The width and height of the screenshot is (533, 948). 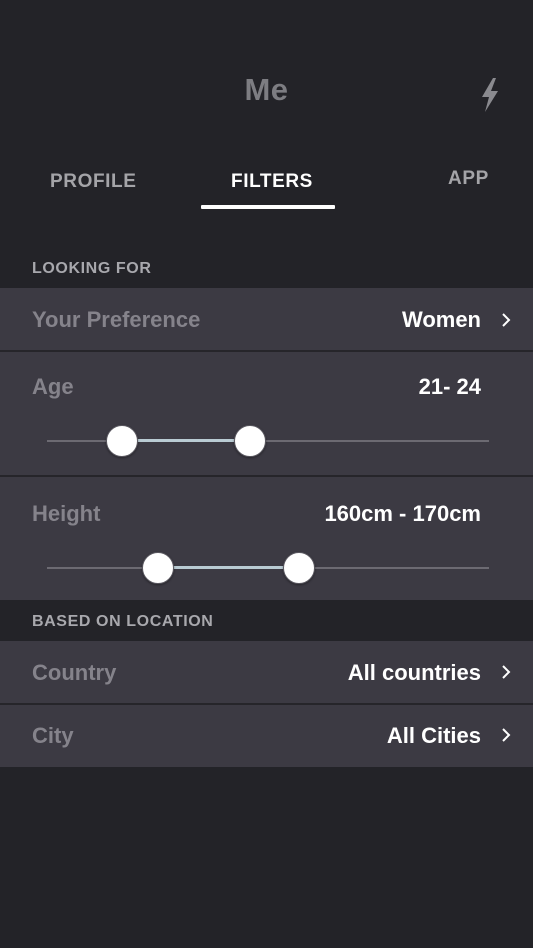 I want to click on tab-filters: FILTERS, so click(x=272, y=182).